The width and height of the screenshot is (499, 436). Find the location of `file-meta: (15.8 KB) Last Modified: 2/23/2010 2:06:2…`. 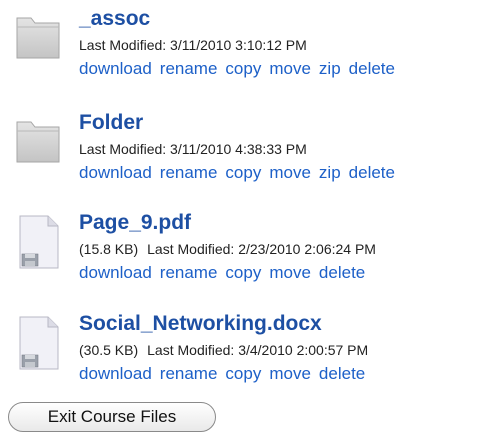

file-meta: (15.8 KB) Last Modified: 2/23/2010 2:06:2… is located at coordinates (227, 249).